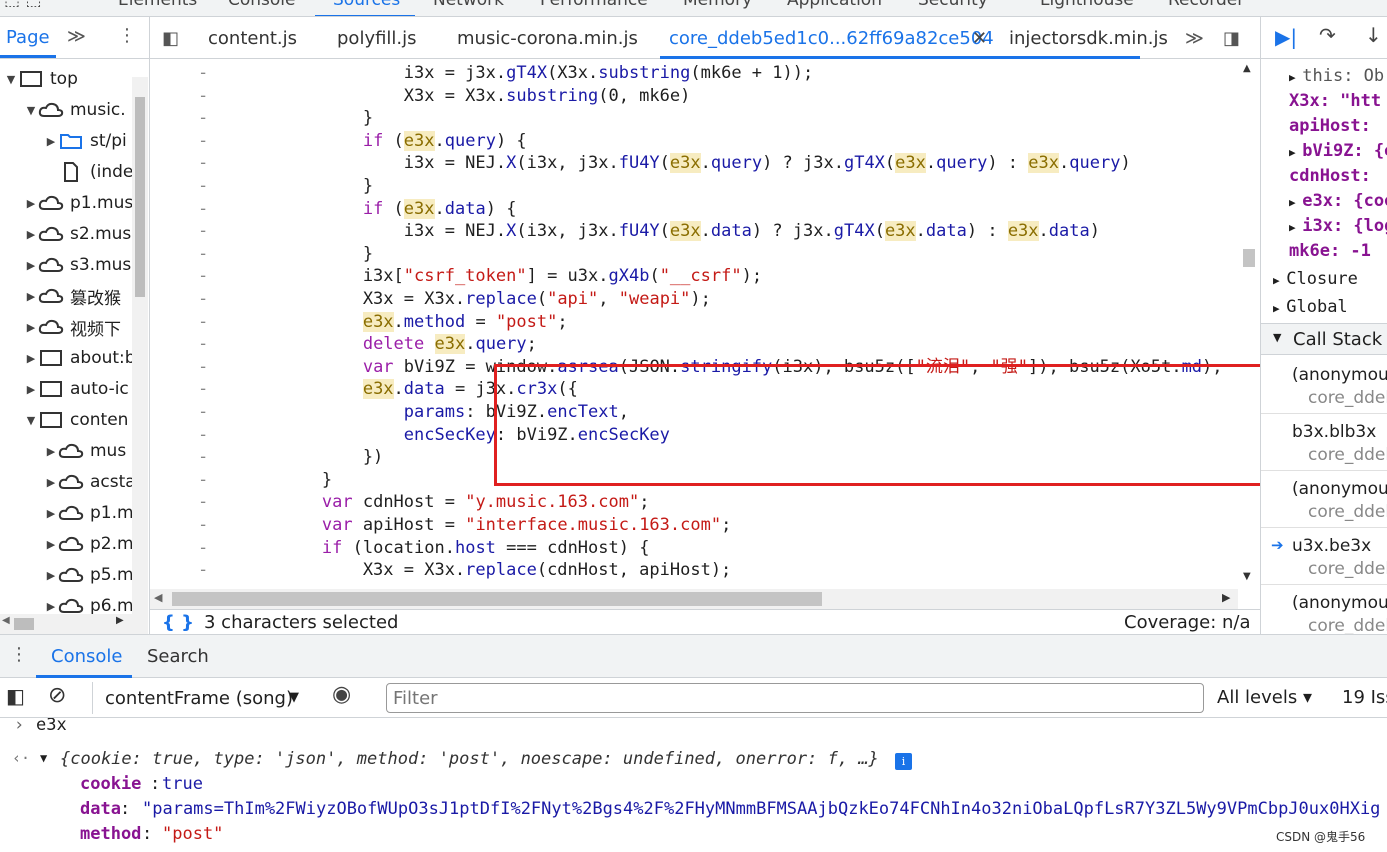  Describe the element at coordinates (547, 38) in the screenshot. I see `file-tab: music-corona.min.js` at that location.